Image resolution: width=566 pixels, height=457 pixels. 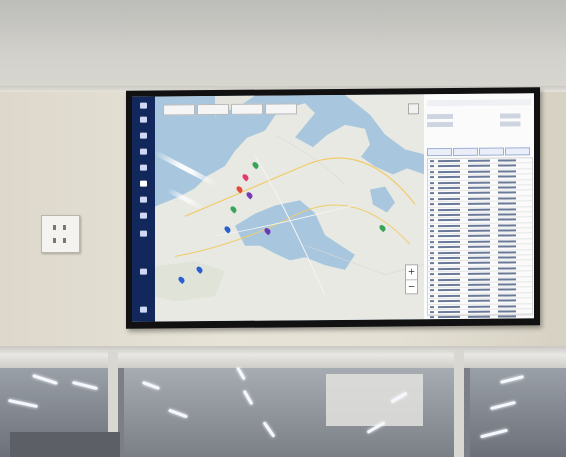 I want to click on zoom-in-button: +, so click(x=411, y=272).